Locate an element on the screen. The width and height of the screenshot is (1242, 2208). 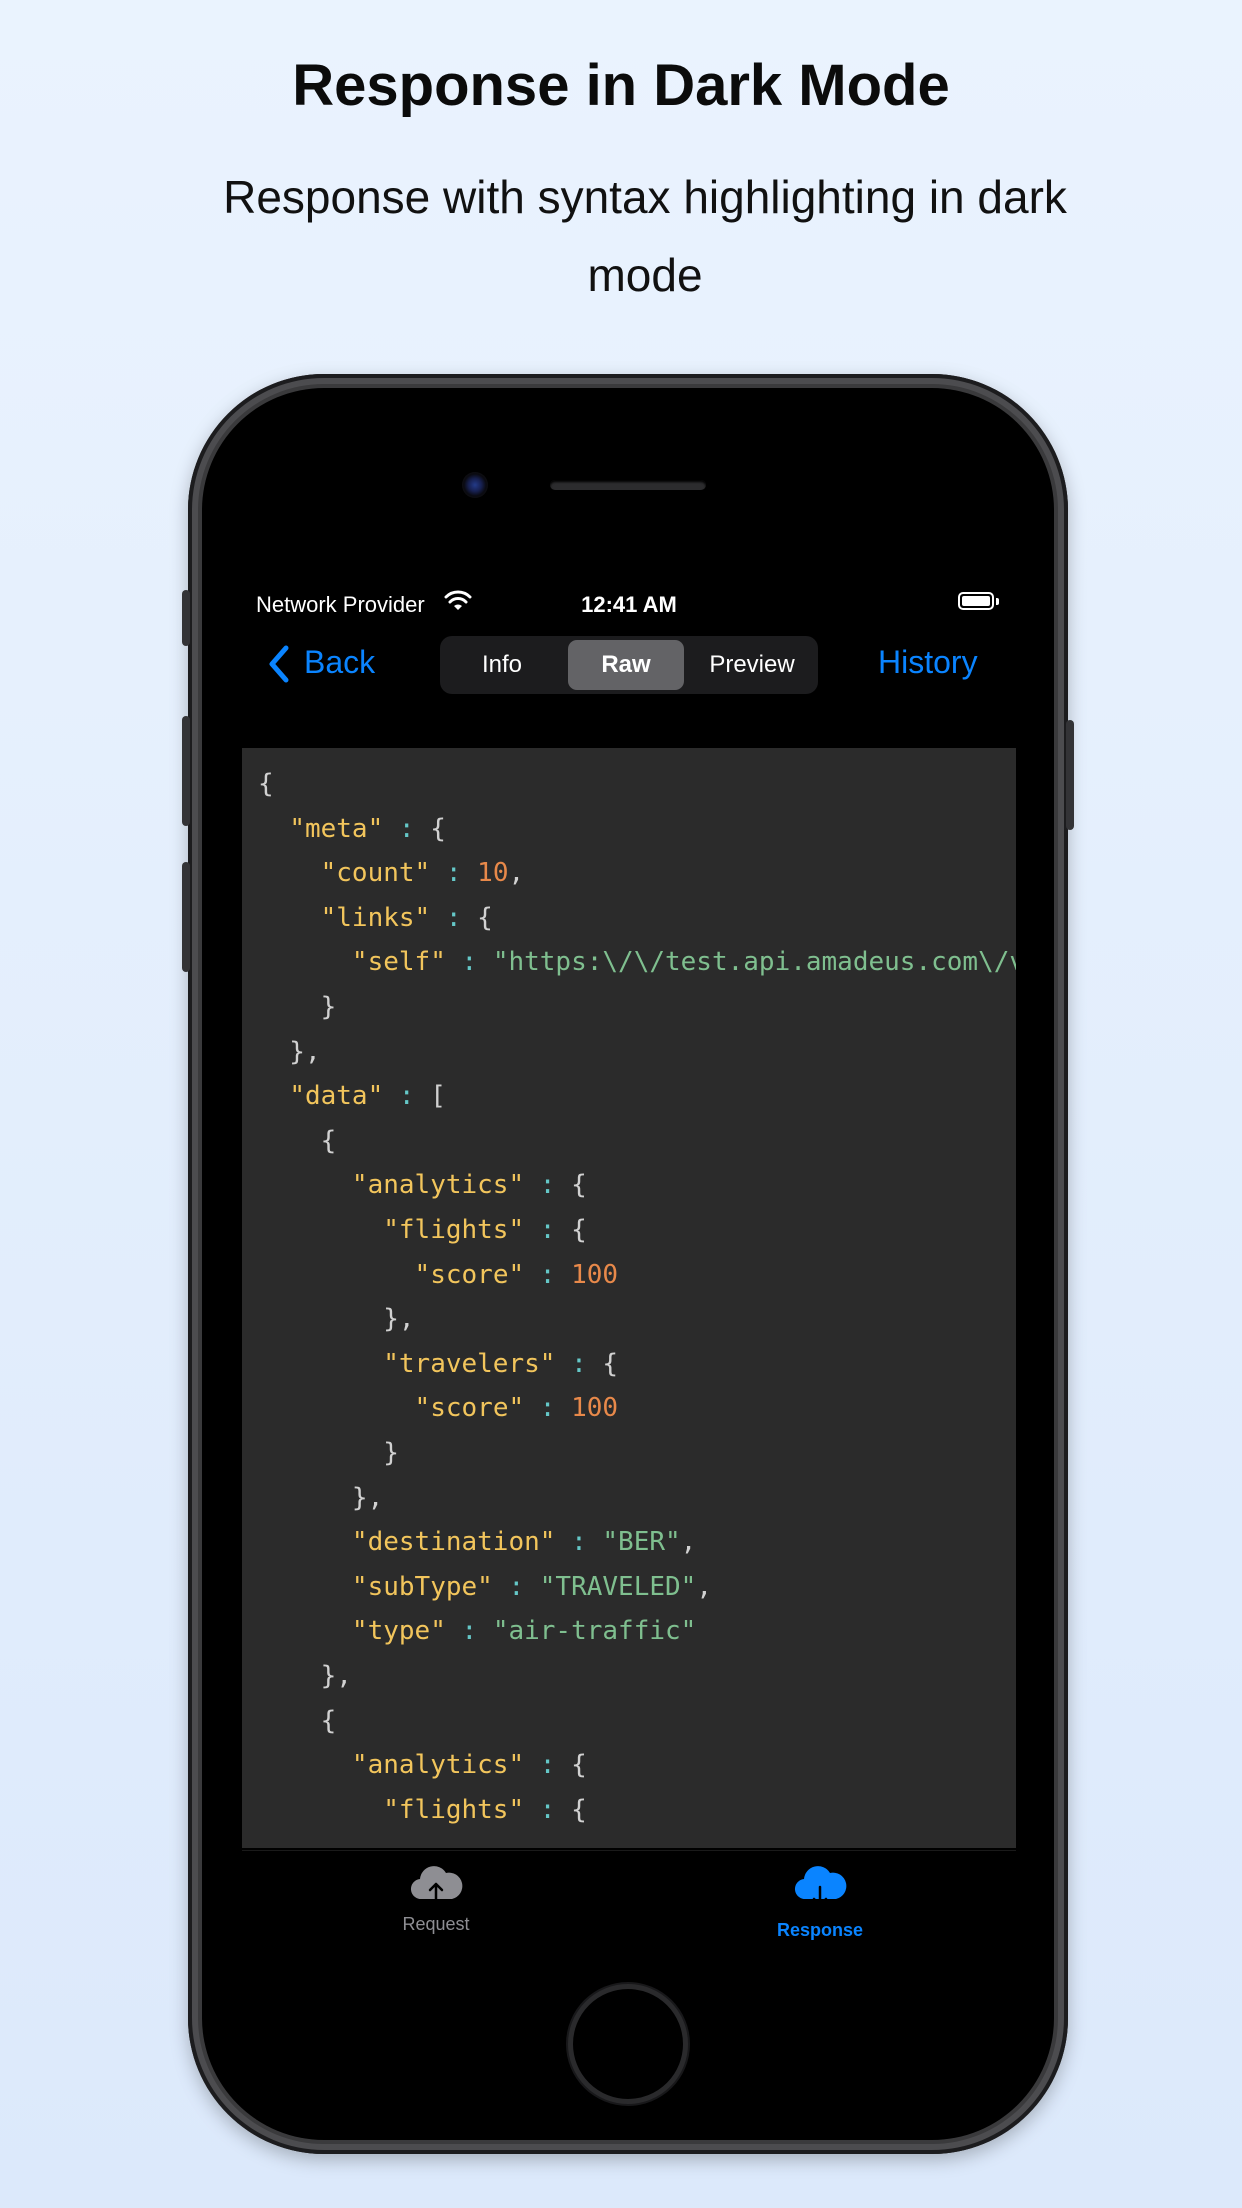
battery-tip is located at coordinates (997, 601).